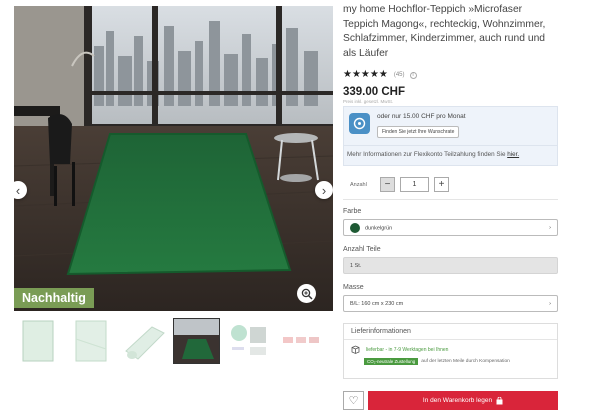  Describe the element at coordinates (450, 227) in the screenshot. I see `color-select: dunkelgrün ›` at that location.